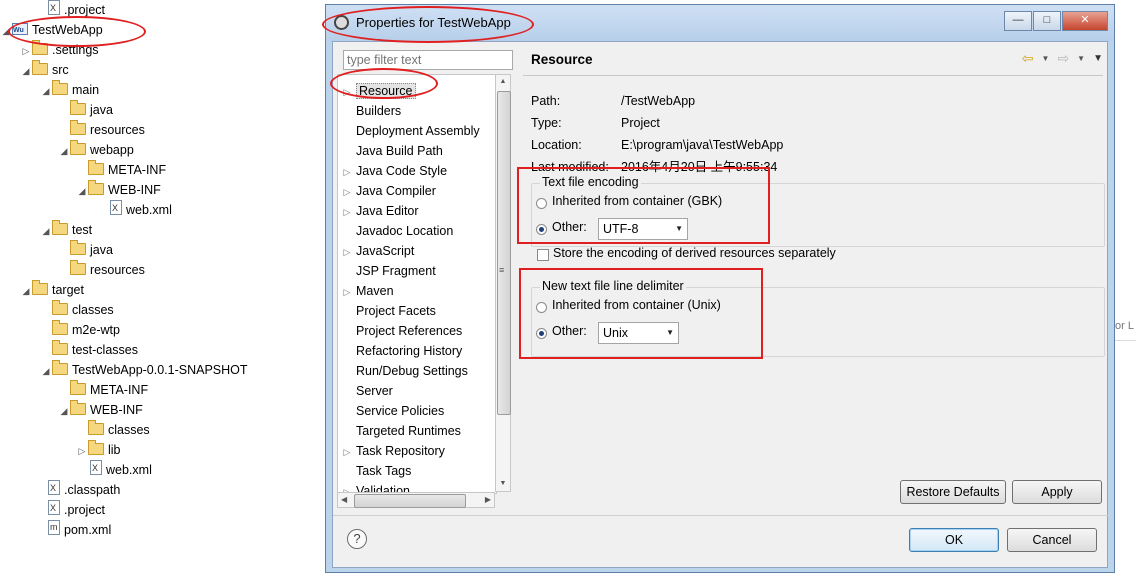 The image size is (1136, 573). Describe the element at coordinates (417, 351) in the screenshot. I see `nav-item: Refactoring History` at that location.